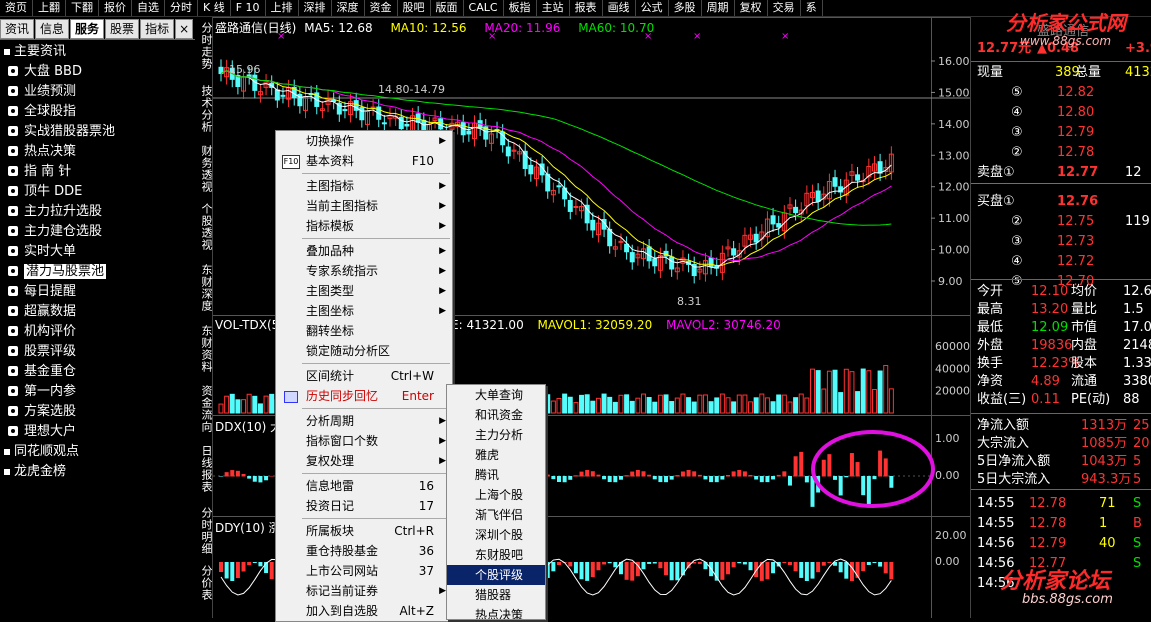 This screenshot has width=1151, height=622. Describe the element at coordinates (496, 415) in the screenshot. I see `submenu-item: 和讯资金` at that location.